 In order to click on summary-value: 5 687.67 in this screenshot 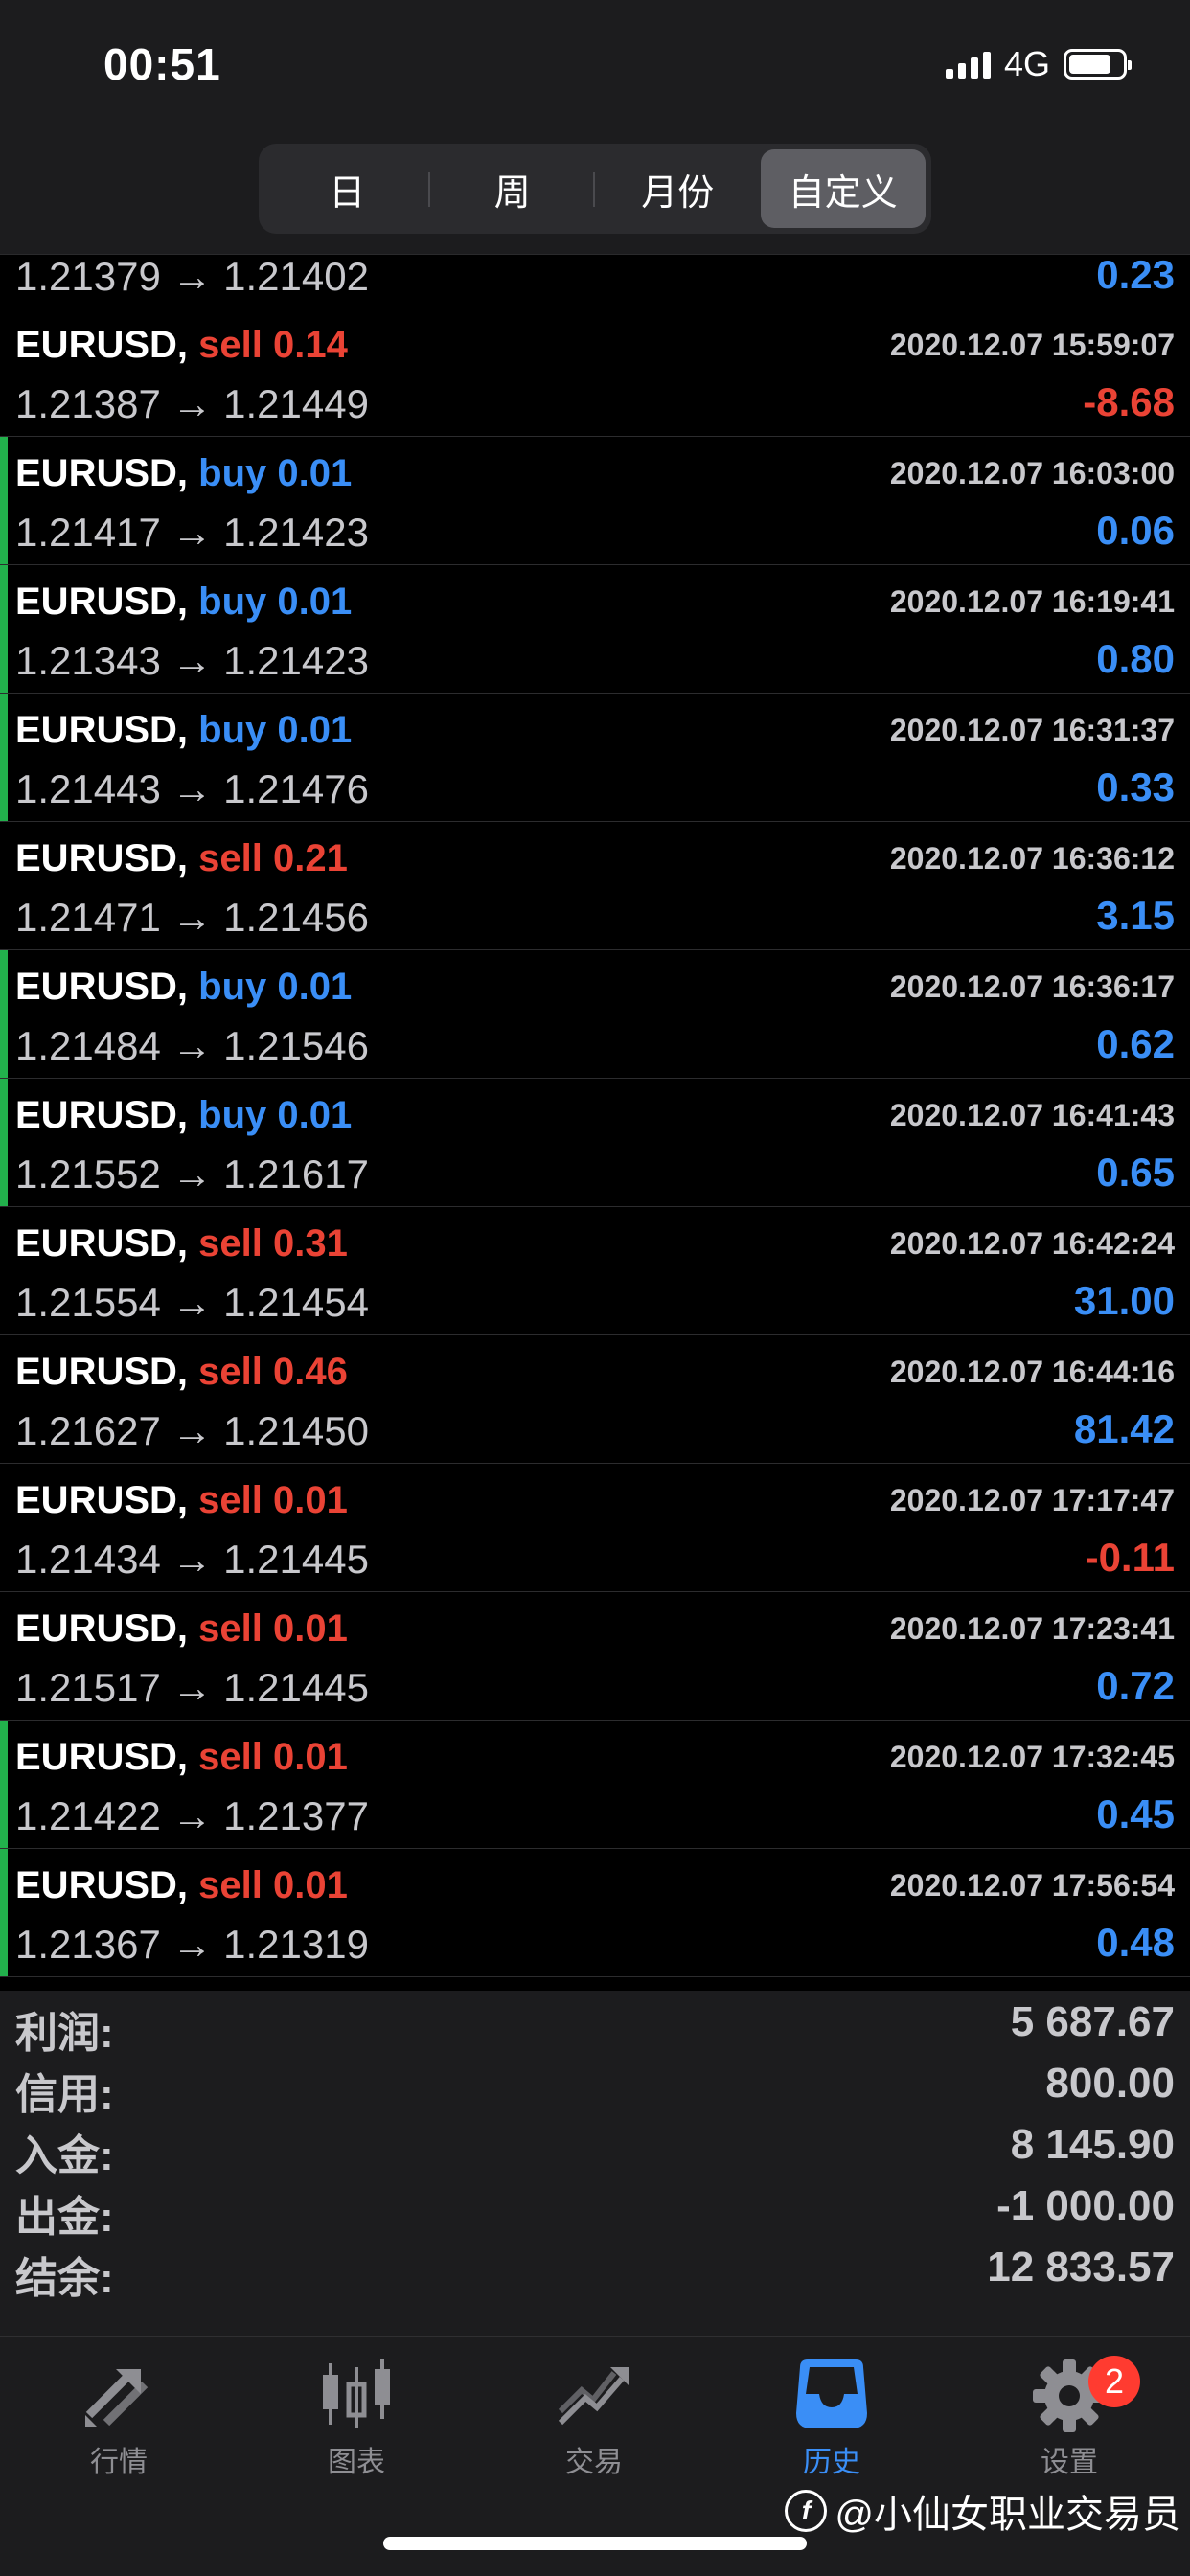, I will do `click(1093, 2021)`.